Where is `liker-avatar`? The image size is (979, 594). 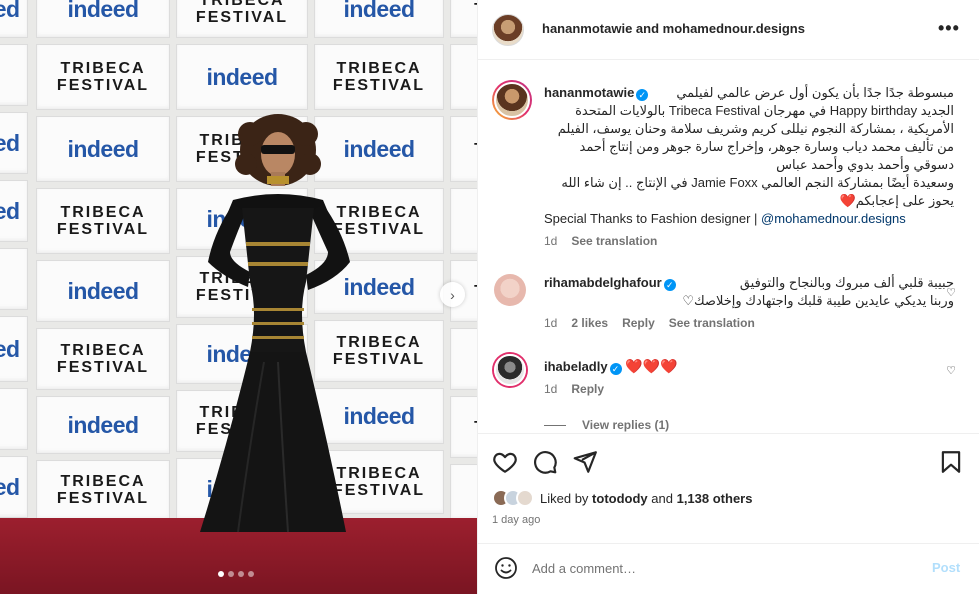 liker-avatar is located at coordinates (525, 498).